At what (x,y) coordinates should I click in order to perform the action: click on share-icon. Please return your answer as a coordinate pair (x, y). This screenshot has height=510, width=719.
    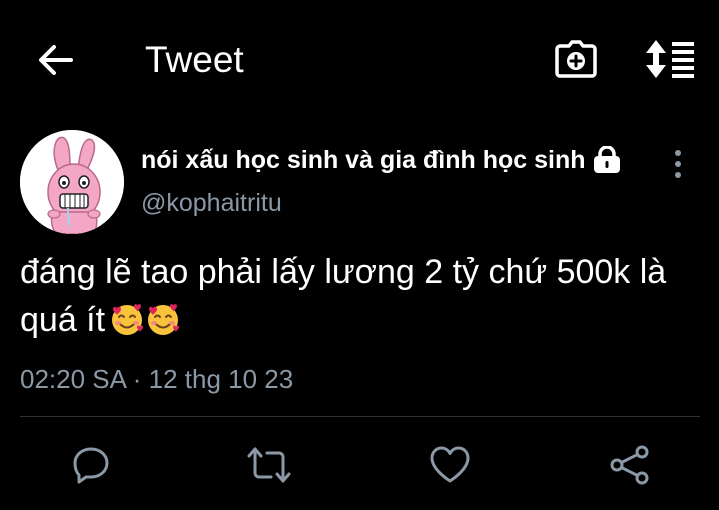
    Looking at the image, I should click on (629, 465).